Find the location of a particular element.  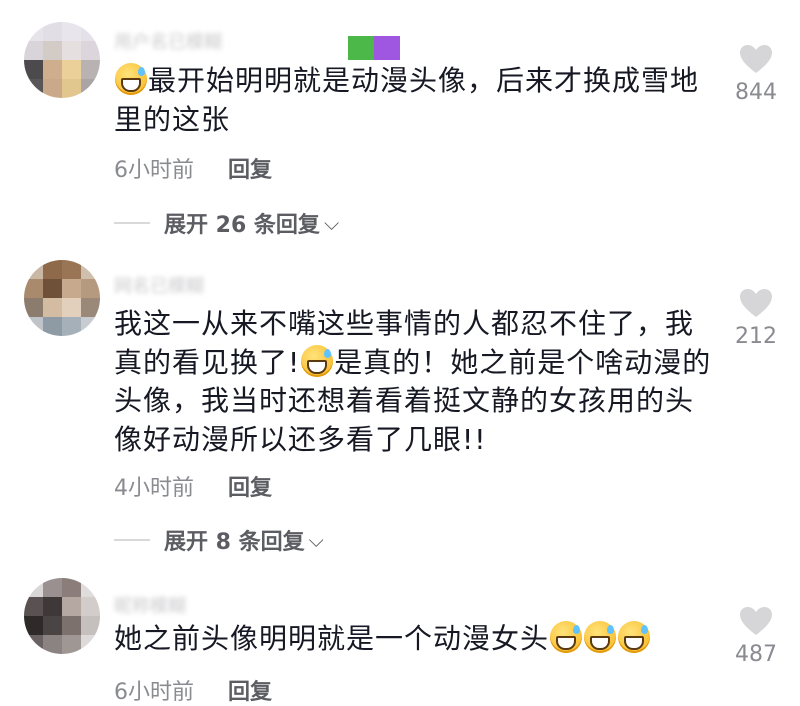

expand-replies-button: 展开 8 条回复 ⌵ is located at coordinates (219, 540).